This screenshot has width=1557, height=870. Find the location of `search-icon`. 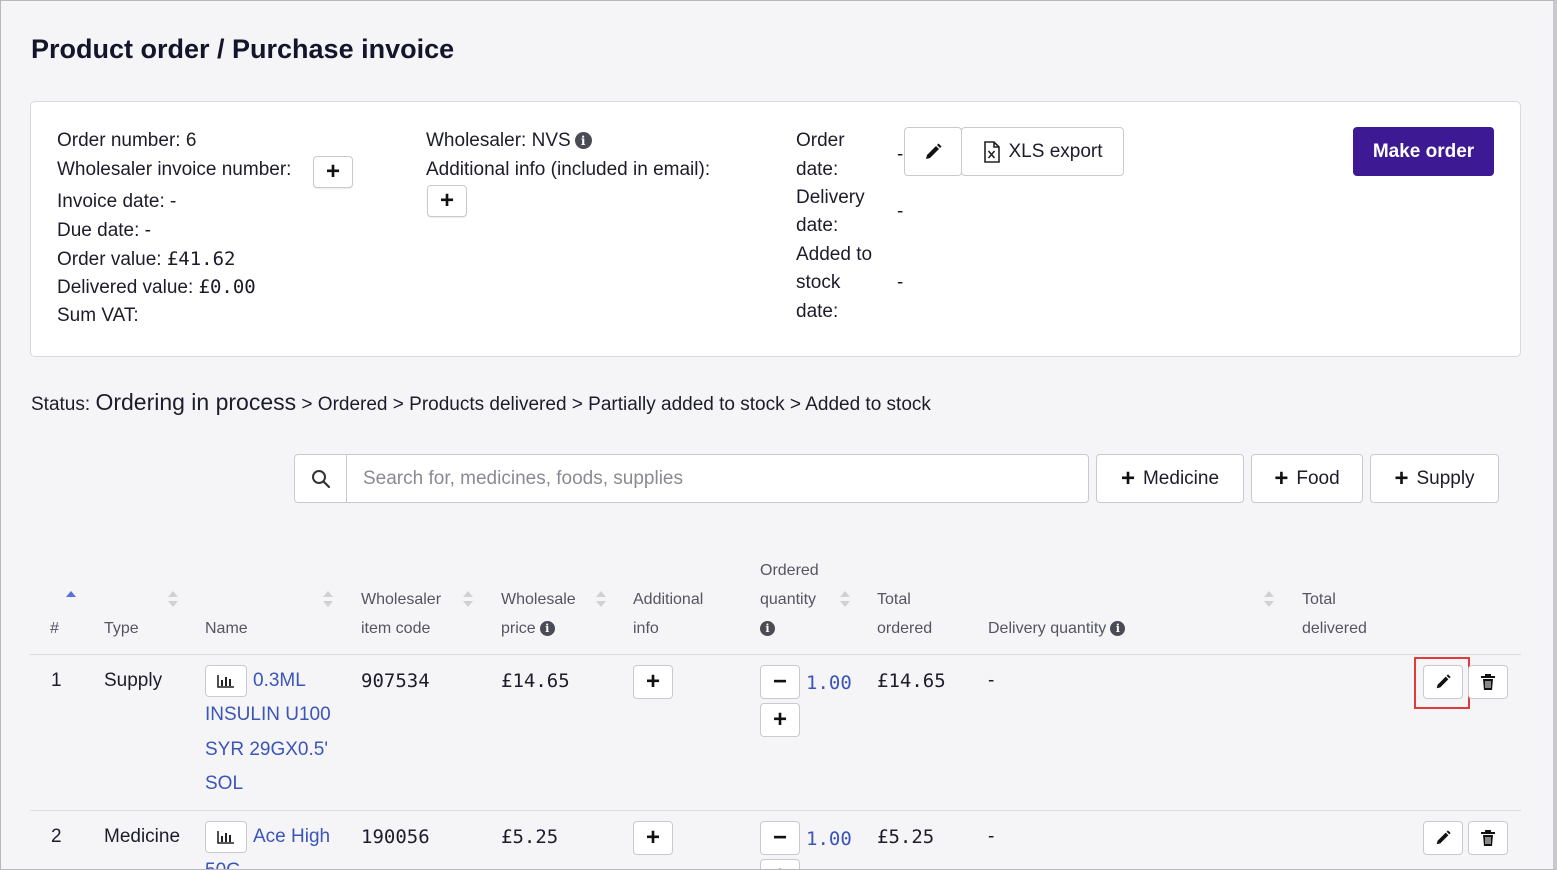

search-icon is located at coordinates (321, 478).